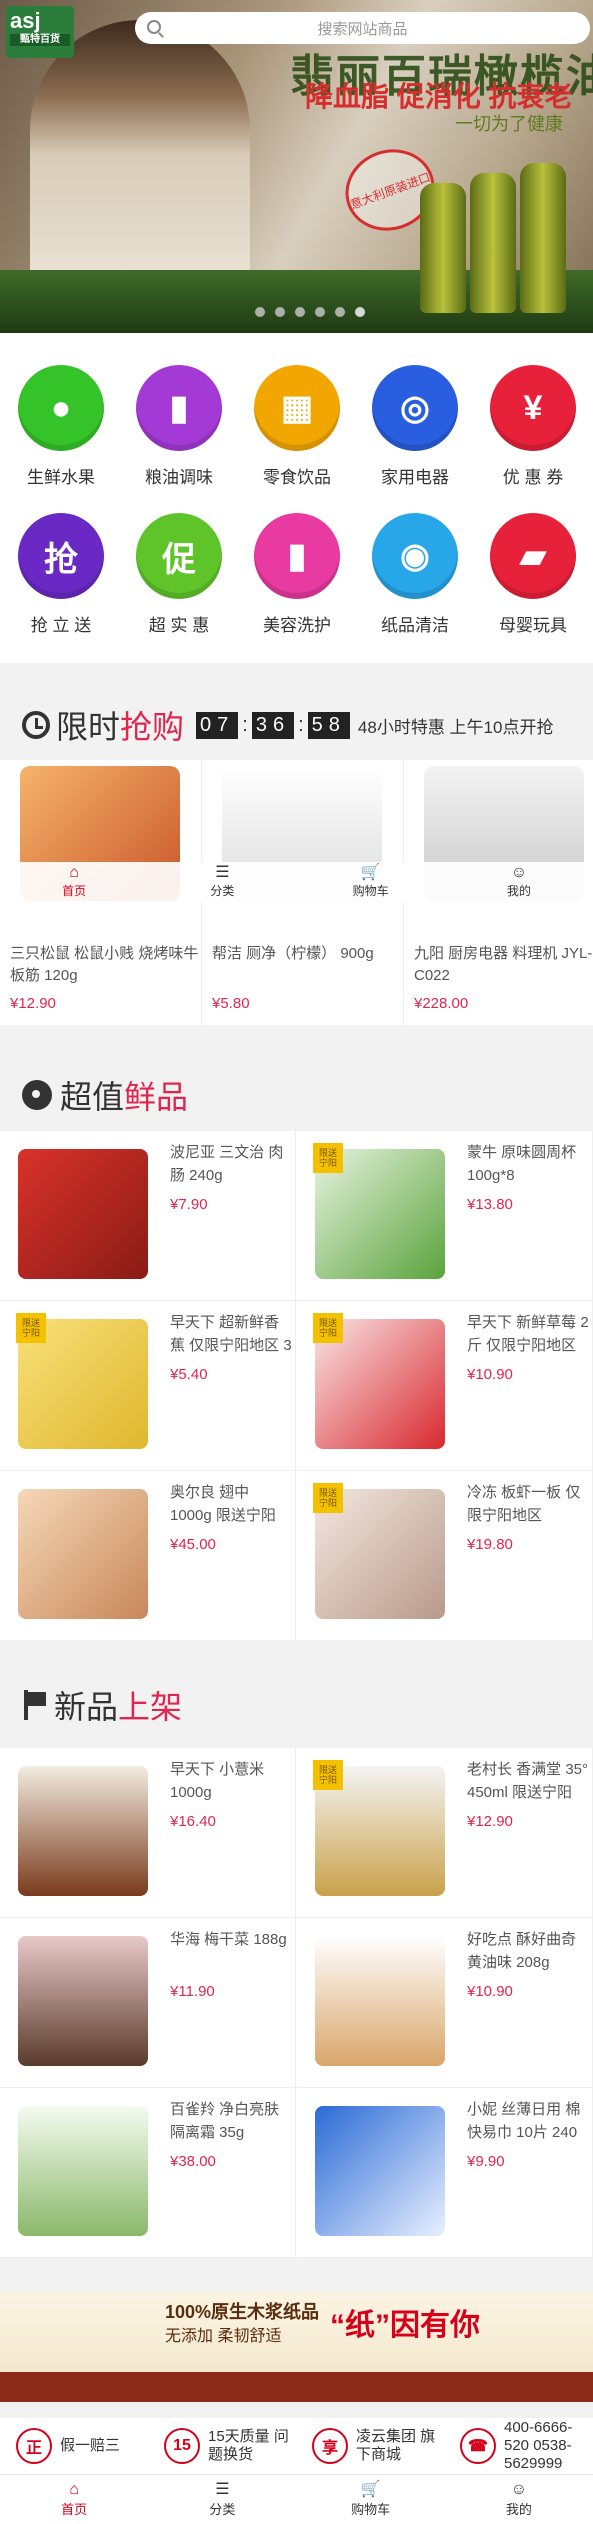 This screenshot has width=593, height=2524. What do you see at coordinates (519, 882) in the screenshot?
I see `overlay-tab-3: ☺ 我的` at bounding box center [519, 882].